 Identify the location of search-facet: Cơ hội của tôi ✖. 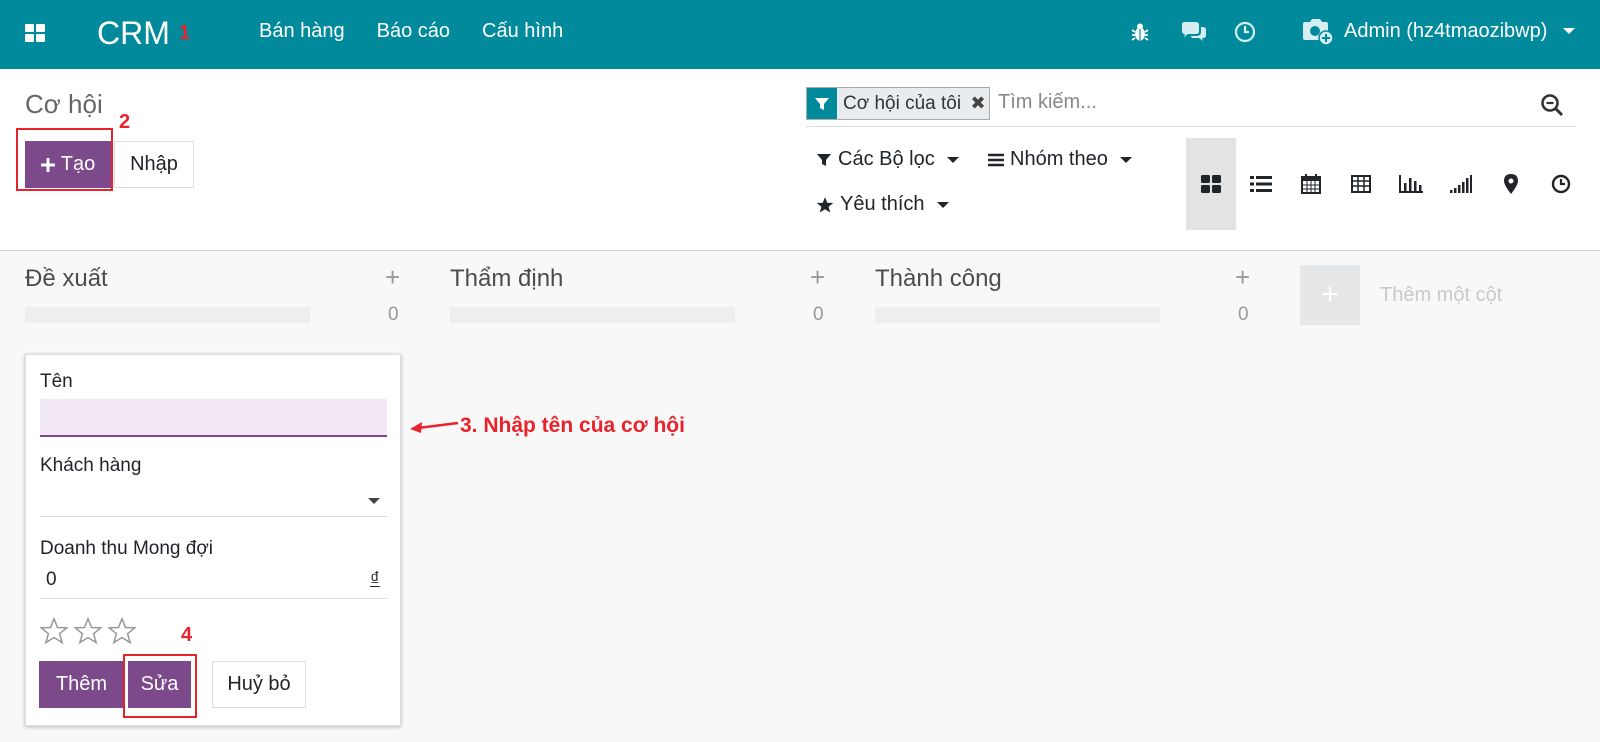
(898, 103).